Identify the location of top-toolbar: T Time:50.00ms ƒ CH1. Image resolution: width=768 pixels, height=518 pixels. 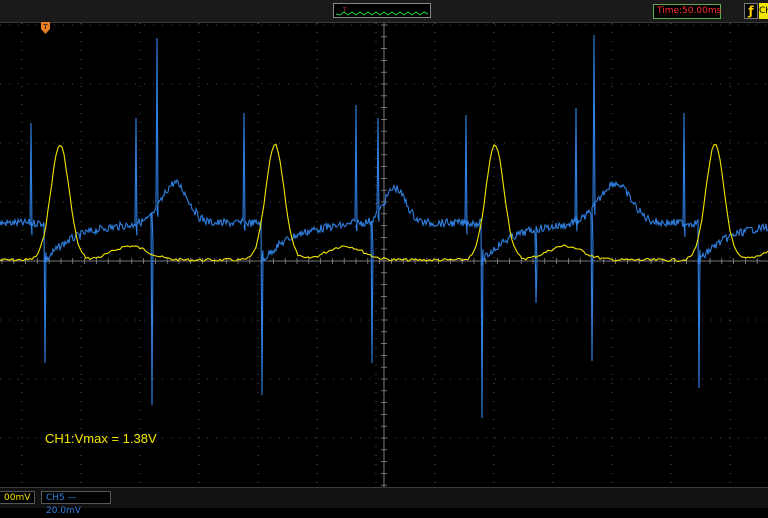
(384, 11).